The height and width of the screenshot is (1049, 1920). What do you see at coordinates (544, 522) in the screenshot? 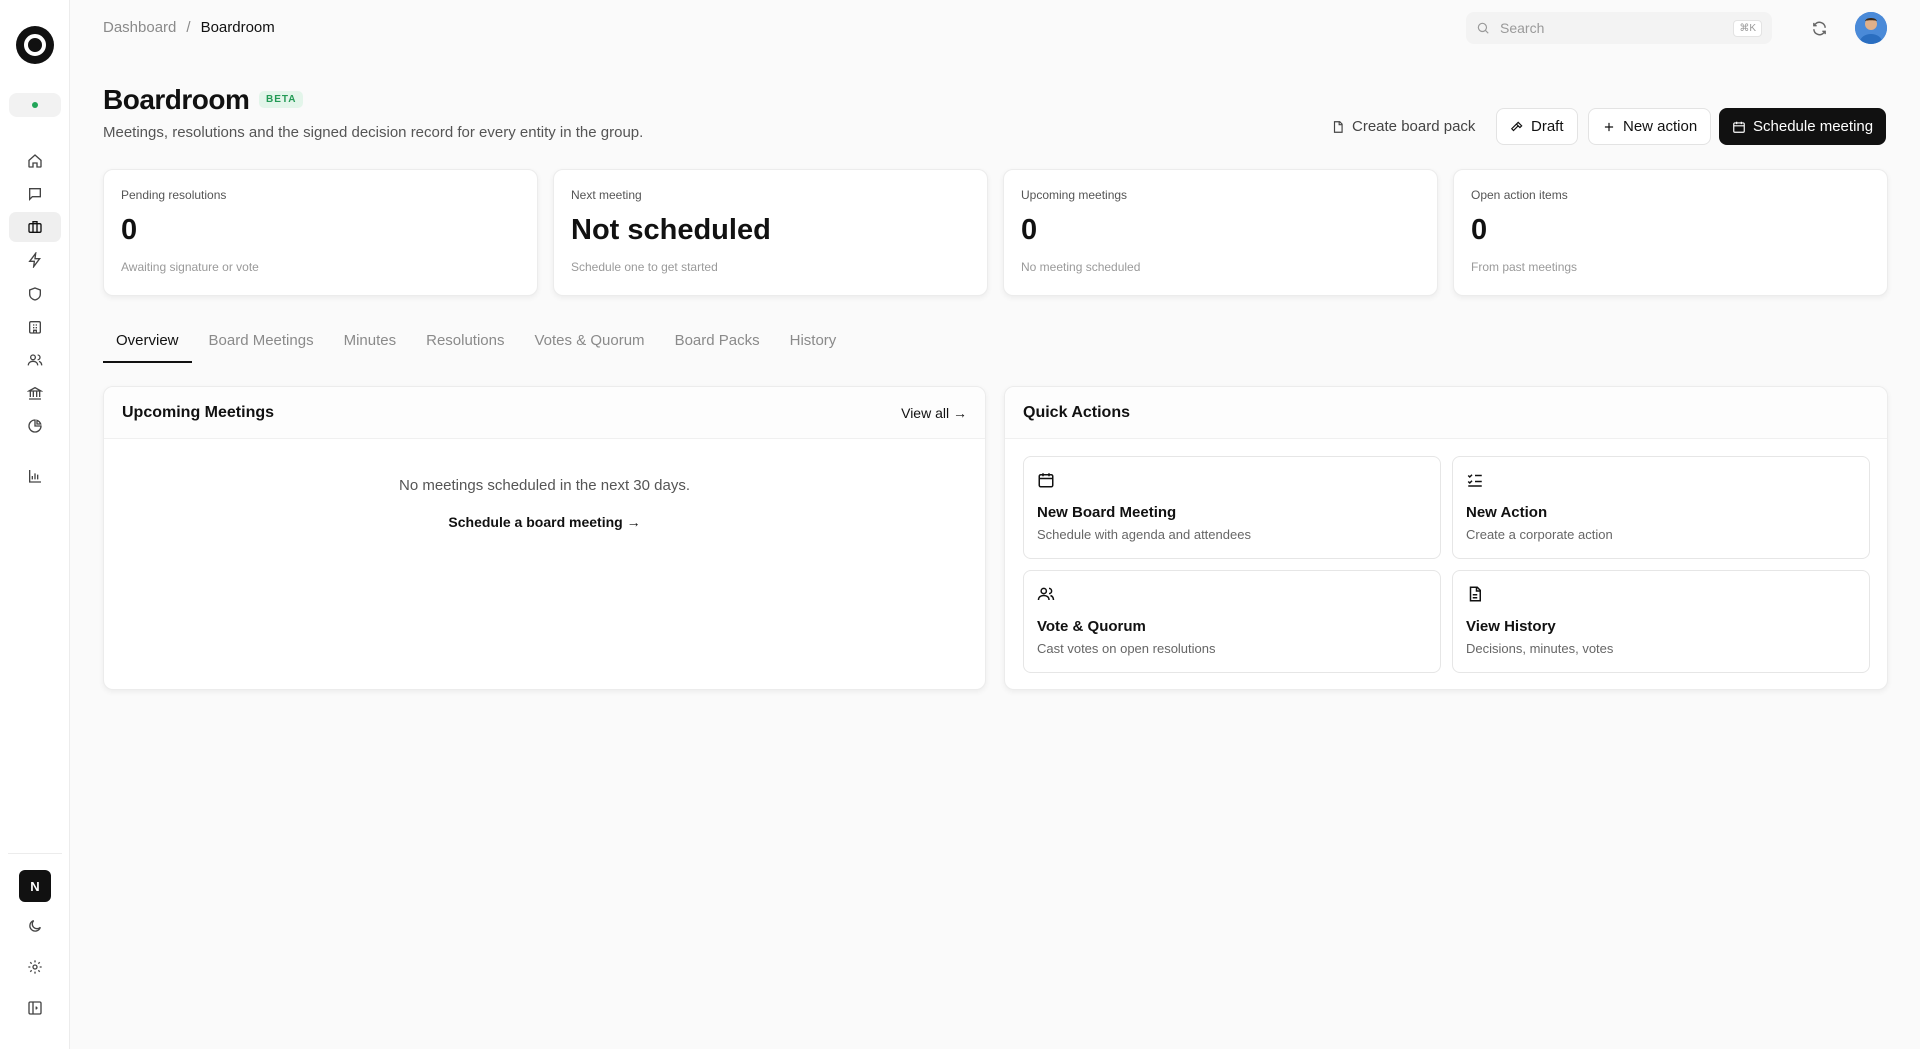
I see `schedule-board-meeting-link: Schedule a board meeting →` at bounding box center [544, 522].